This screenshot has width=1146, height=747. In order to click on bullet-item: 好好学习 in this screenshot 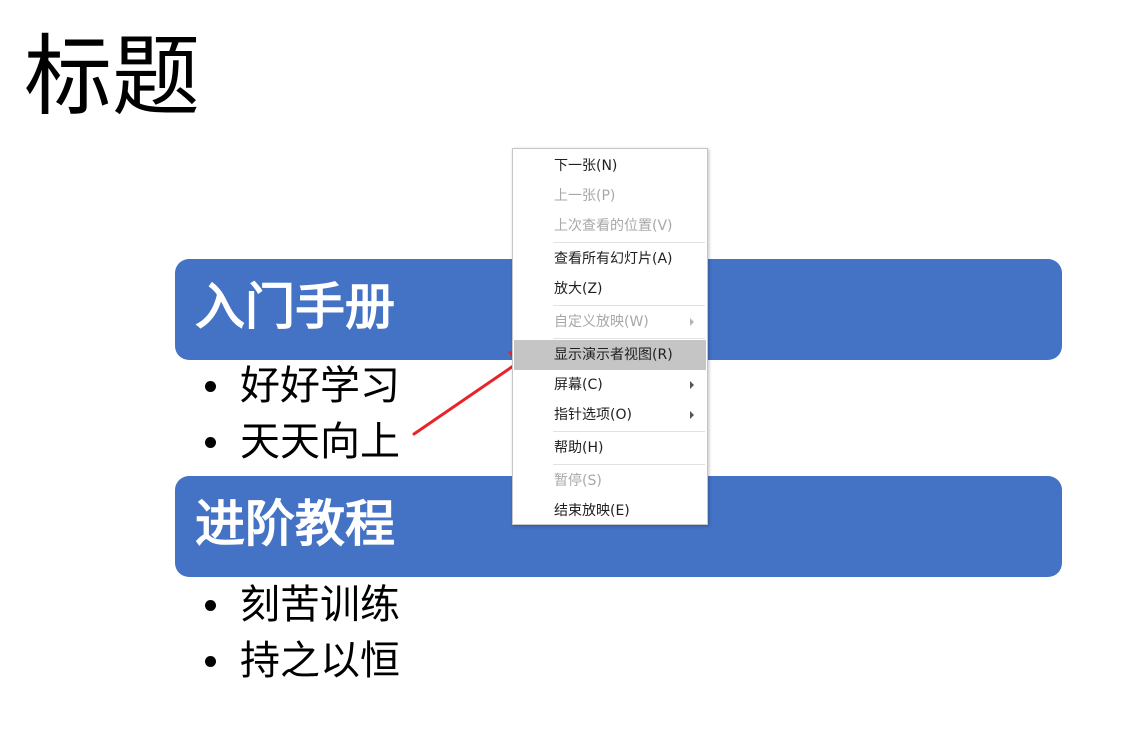, I will do `click(302, 386)`.